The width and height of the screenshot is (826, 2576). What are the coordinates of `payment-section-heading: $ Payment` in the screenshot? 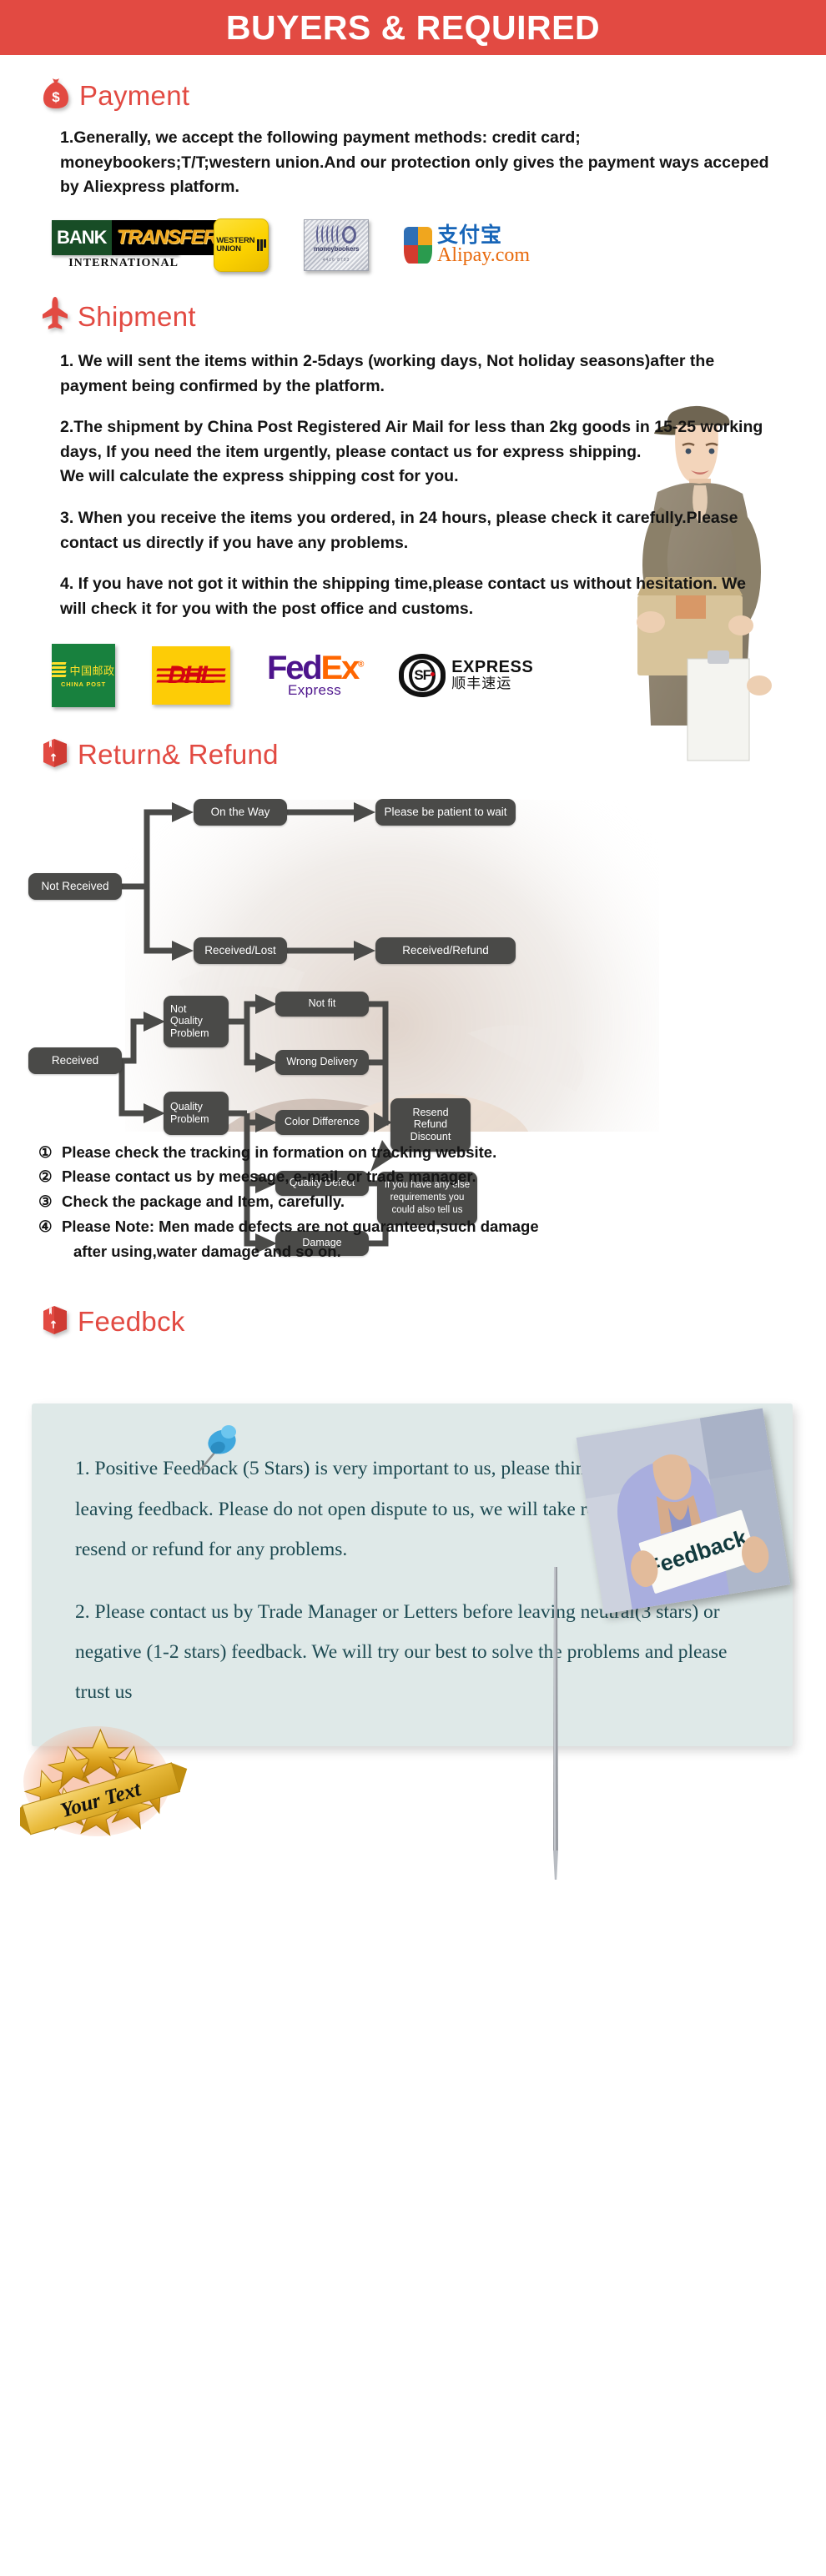 It's located at (413, 95).